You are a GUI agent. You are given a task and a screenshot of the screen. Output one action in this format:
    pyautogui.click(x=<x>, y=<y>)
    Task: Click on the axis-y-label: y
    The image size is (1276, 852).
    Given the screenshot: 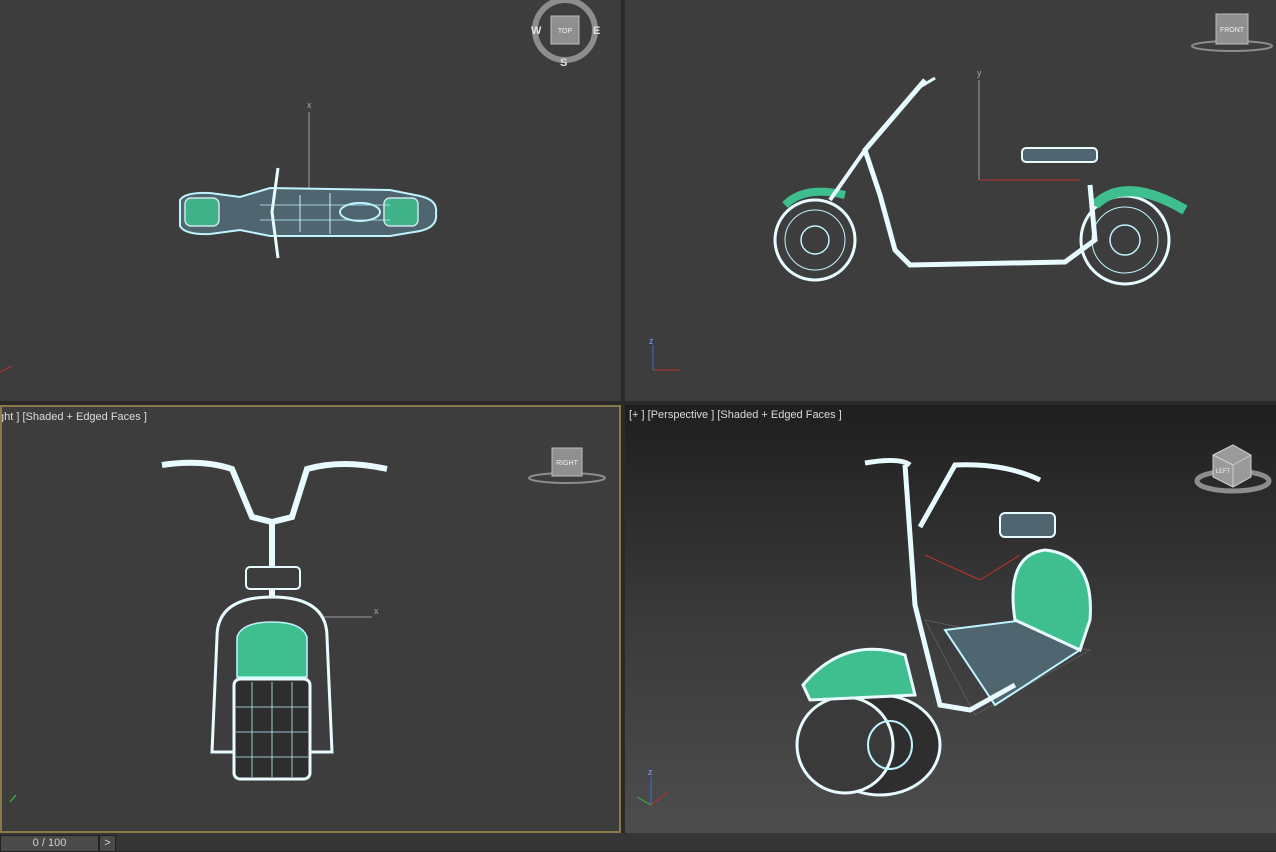 What is the action you would take?
    pyautogui.click(x=979, y=73)
    